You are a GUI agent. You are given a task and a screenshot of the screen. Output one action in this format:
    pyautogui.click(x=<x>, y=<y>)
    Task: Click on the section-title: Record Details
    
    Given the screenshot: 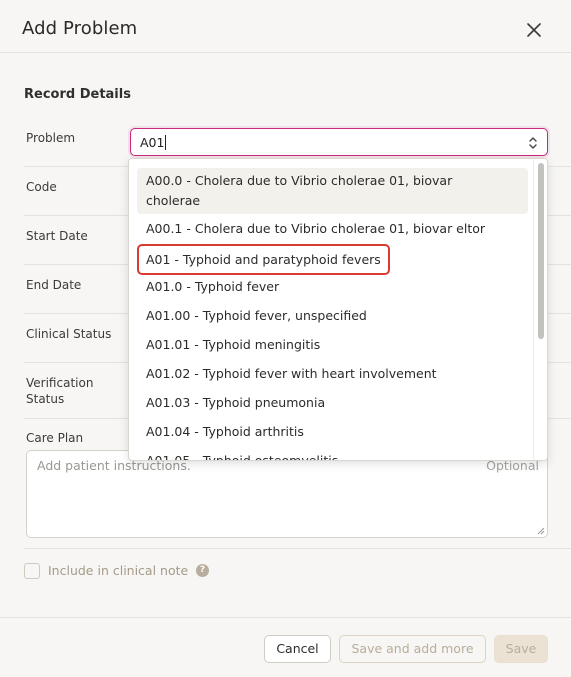 What is the action you would take?
    pyautogui.click(x=77, y=94)
    